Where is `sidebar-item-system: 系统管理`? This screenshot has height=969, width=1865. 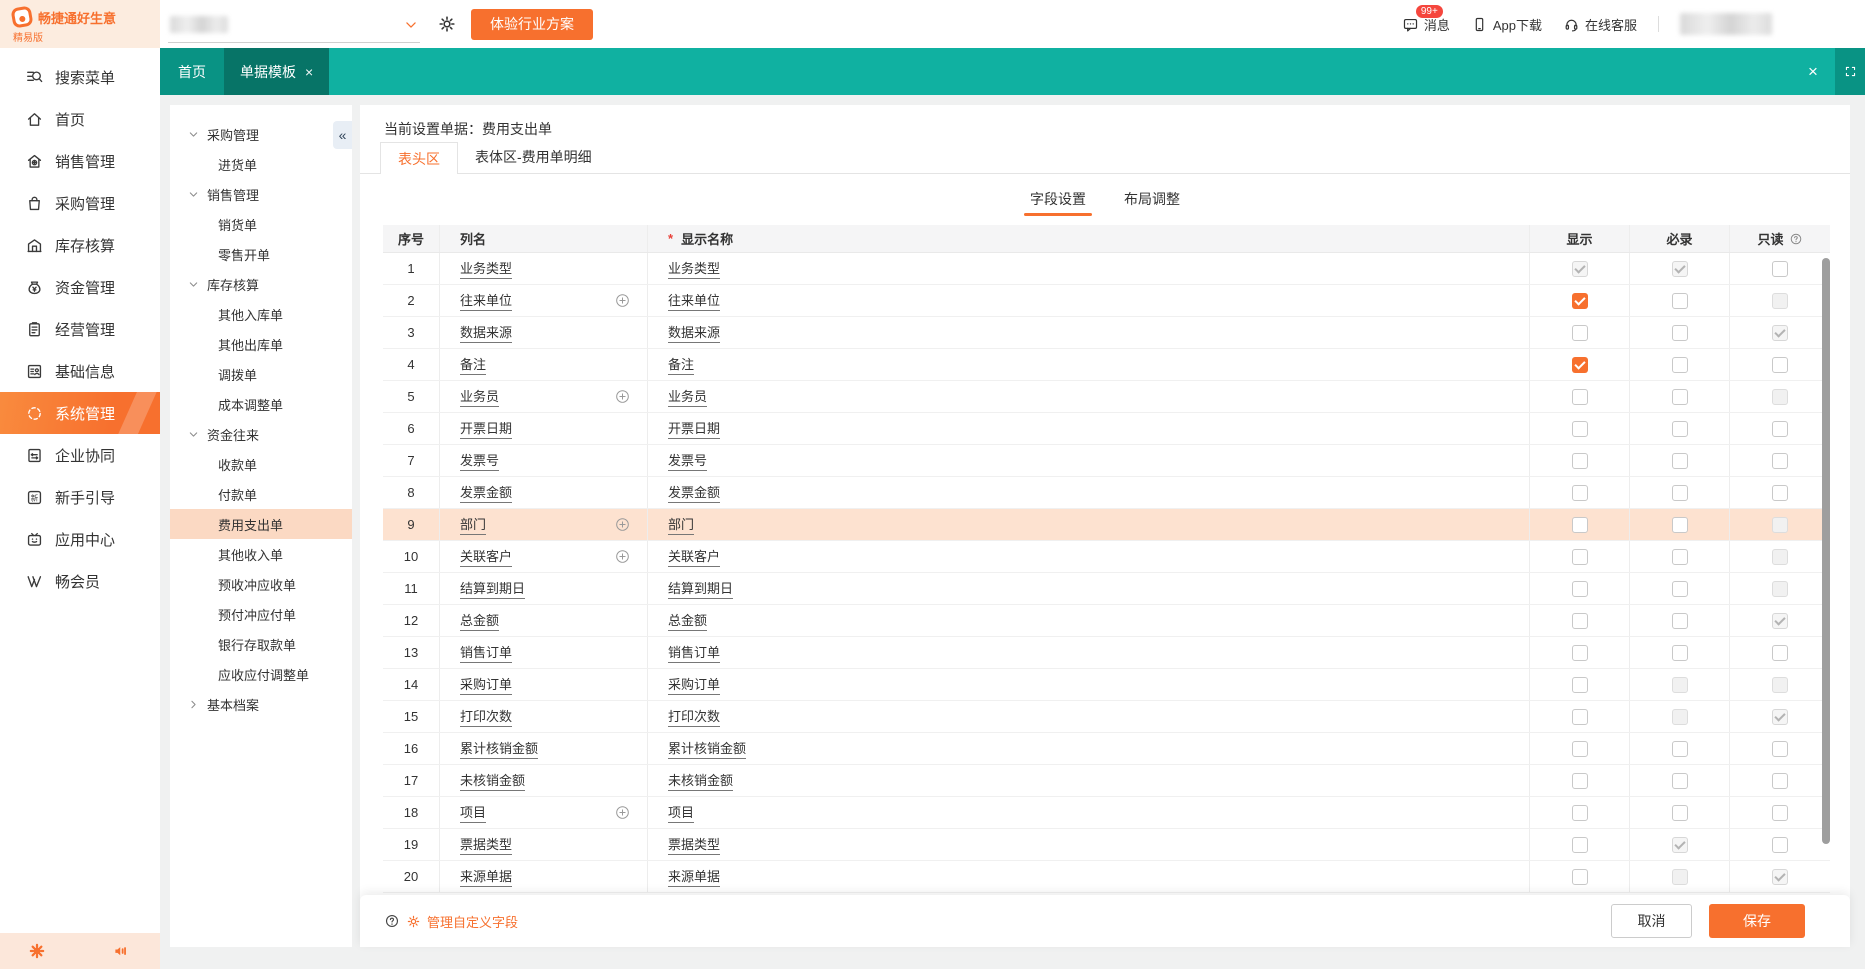 sidebar-item-system: 系统管理 is located at coordinates (80, 413).